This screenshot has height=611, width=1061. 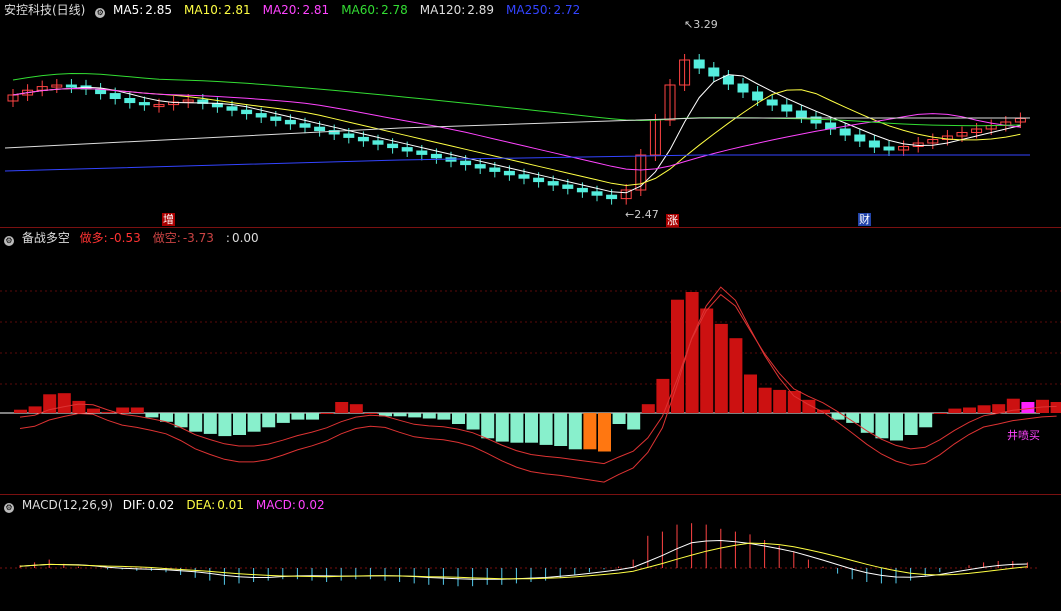 What do you see at coordinates (1023, 435) in the screenshot?
I see `signal-label: 井喷买` at bounding box center [1023, 435].